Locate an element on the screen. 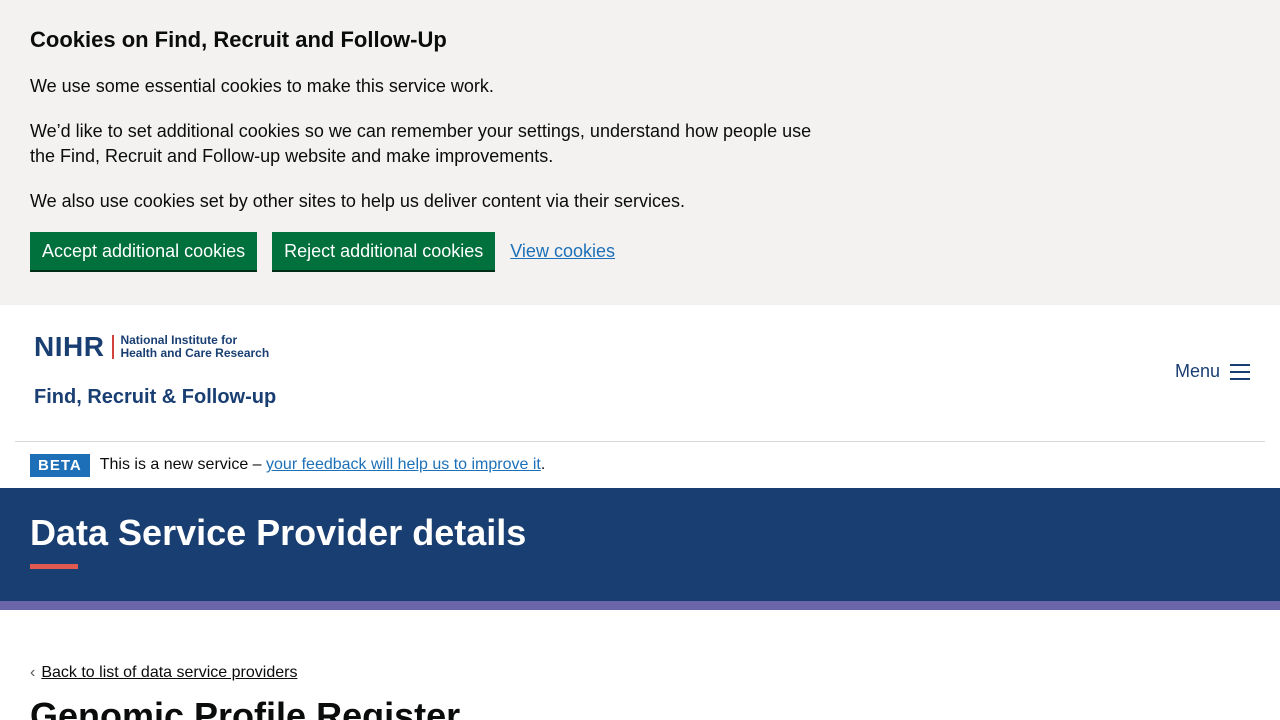 Image resolution: width=1280 pixels, height=720 pixels. logo-divider is located at coordinates (113, 347).